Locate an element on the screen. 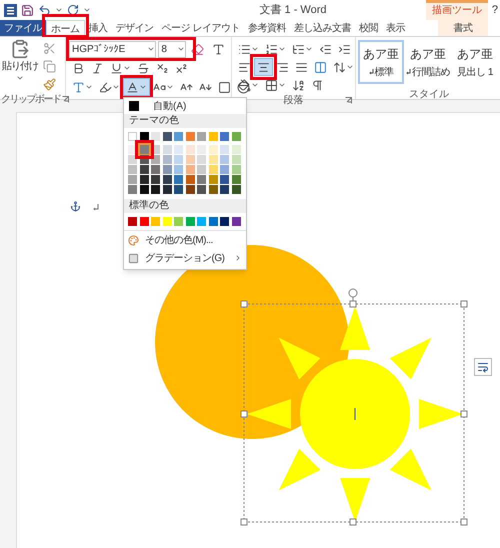 This screenshot has height=548, width=500. clipboard-icon is located at coordinates (20, 49).